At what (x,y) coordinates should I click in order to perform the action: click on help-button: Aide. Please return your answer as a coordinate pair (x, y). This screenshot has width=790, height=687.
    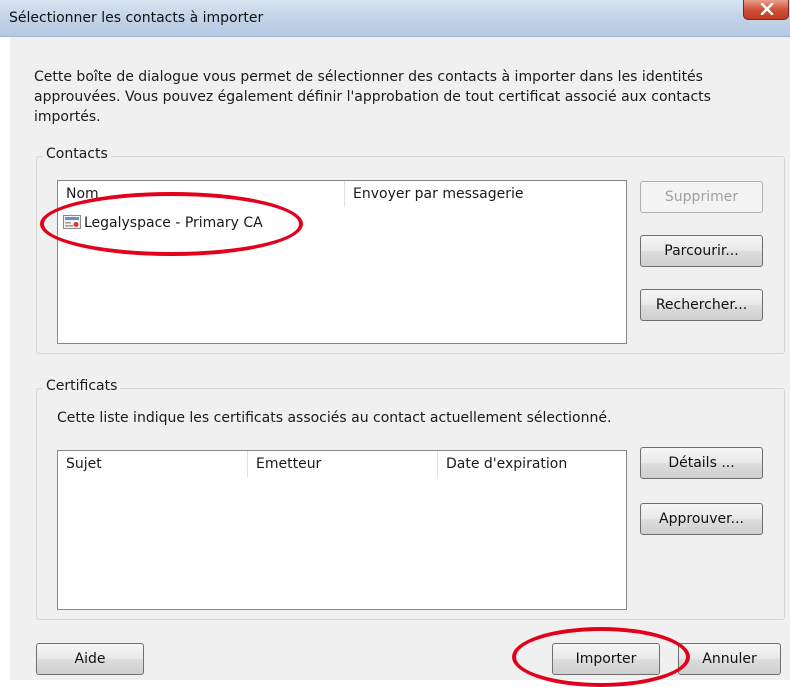
    Looking at the image, I should click on (90, 659).